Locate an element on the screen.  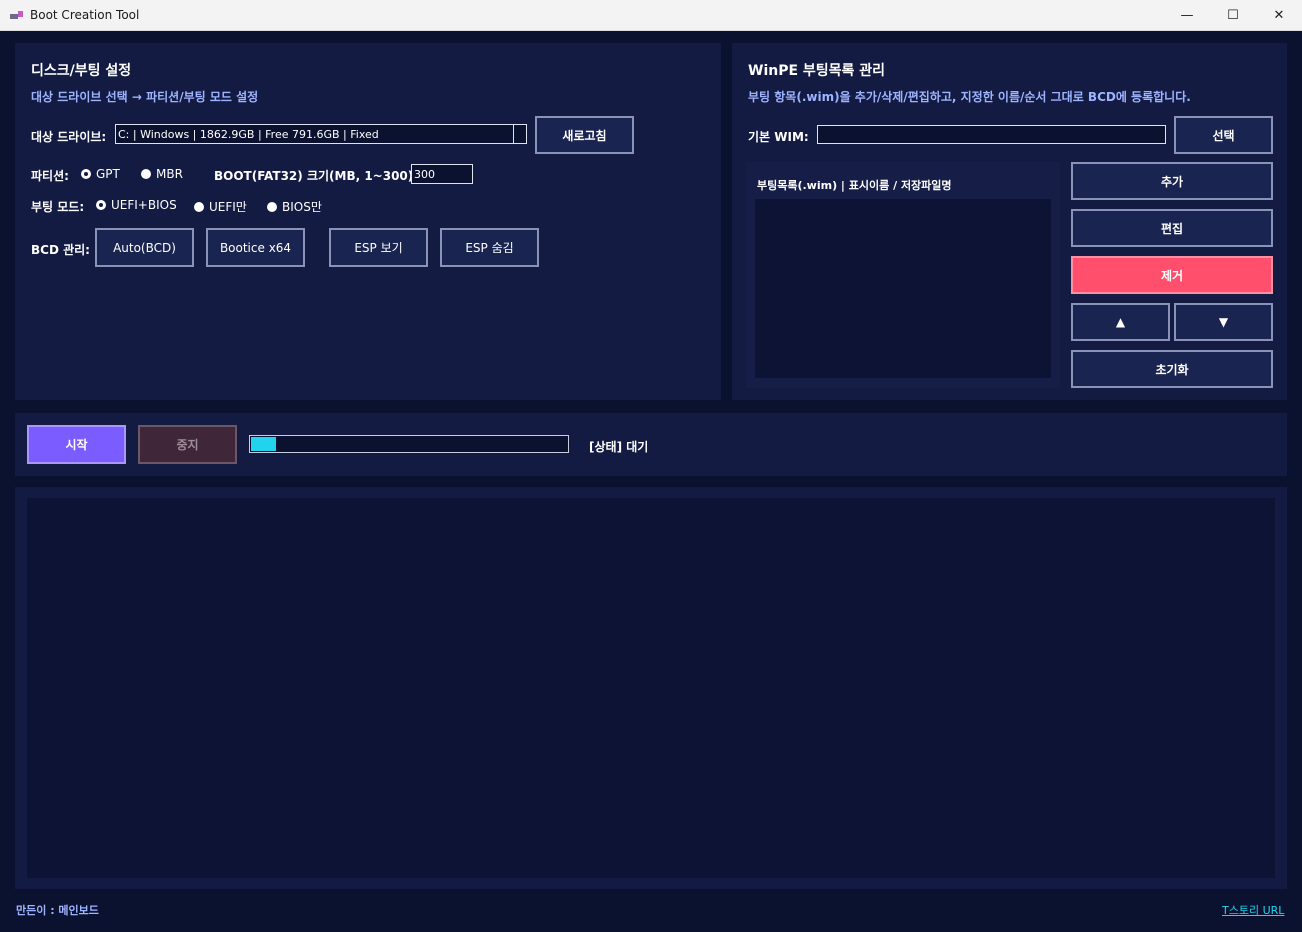
partition-mbr-label: MBR is located at coordinates (169, 174).